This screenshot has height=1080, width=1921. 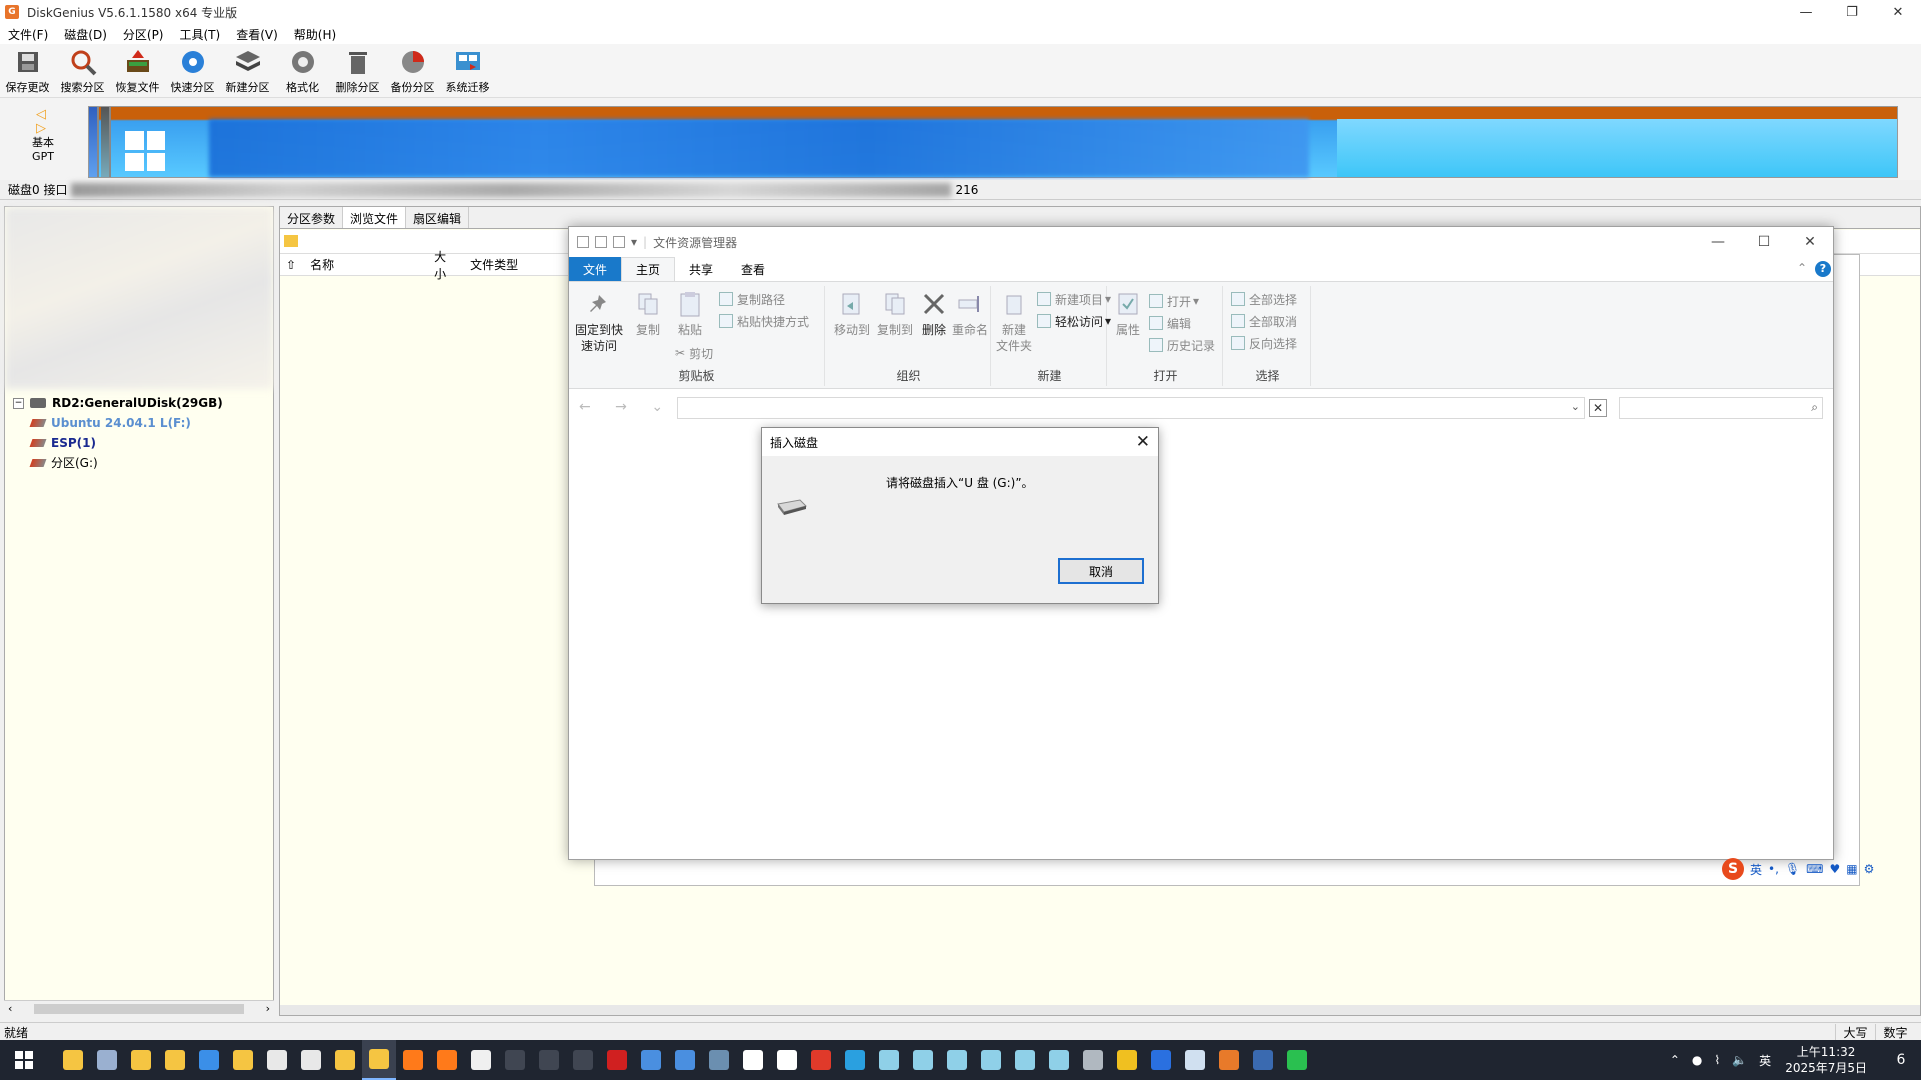 What do you see at coordinates (1851, 869) in the screenshot?
I see `ime-toolbox-icon: ▦` at bounding box center [1851, 869].